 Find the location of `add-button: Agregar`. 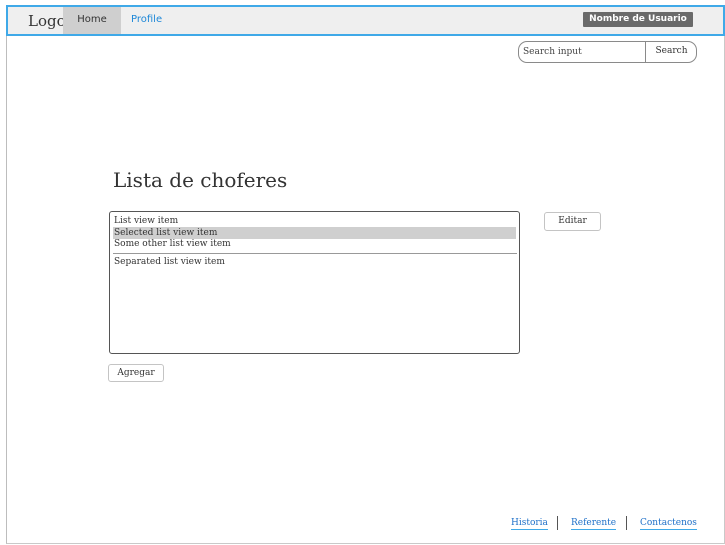

add-button: Agregar is located at coordinates (136, 373).